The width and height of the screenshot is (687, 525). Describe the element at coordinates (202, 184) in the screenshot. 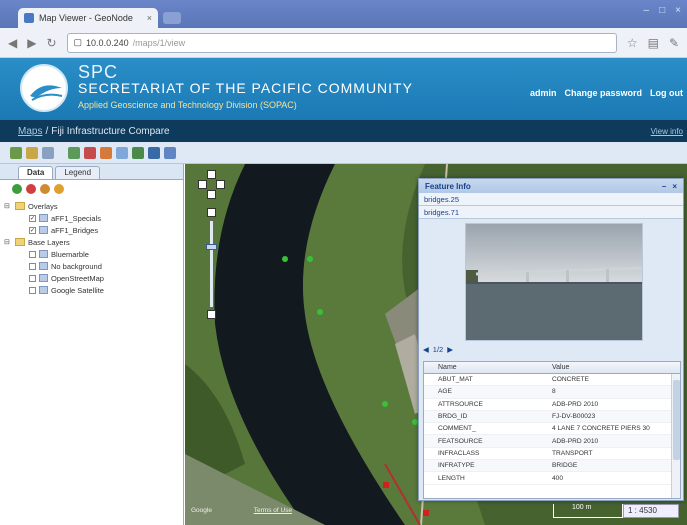

I see `pan-west-icon` at that location.